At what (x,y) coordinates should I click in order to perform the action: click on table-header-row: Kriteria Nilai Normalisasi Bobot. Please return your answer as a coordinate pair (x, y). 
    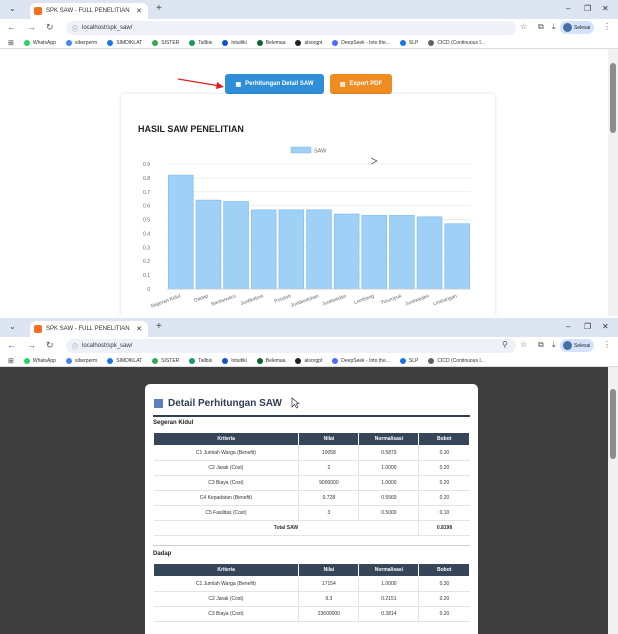
    Looking at the image, I should click on (311, 439).